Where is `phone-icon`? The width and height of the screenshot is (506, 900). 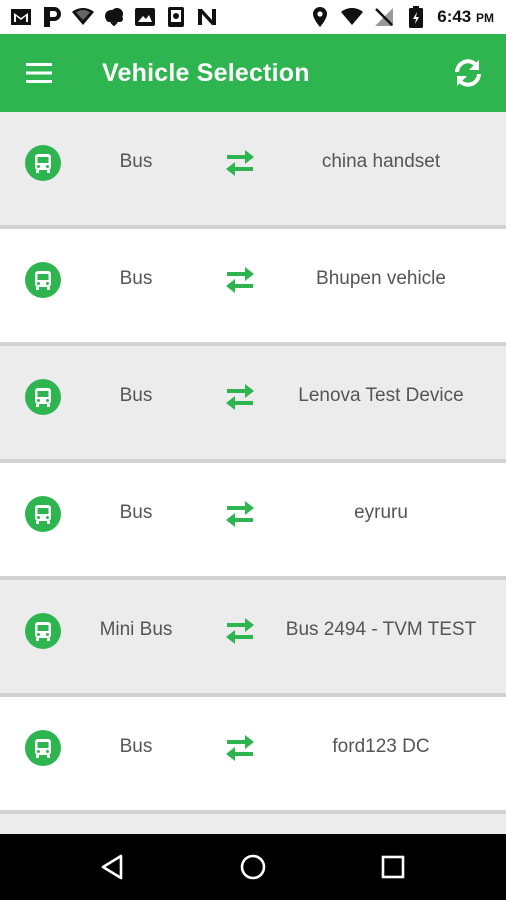 phone-icon is located at coordinates (176, 17).